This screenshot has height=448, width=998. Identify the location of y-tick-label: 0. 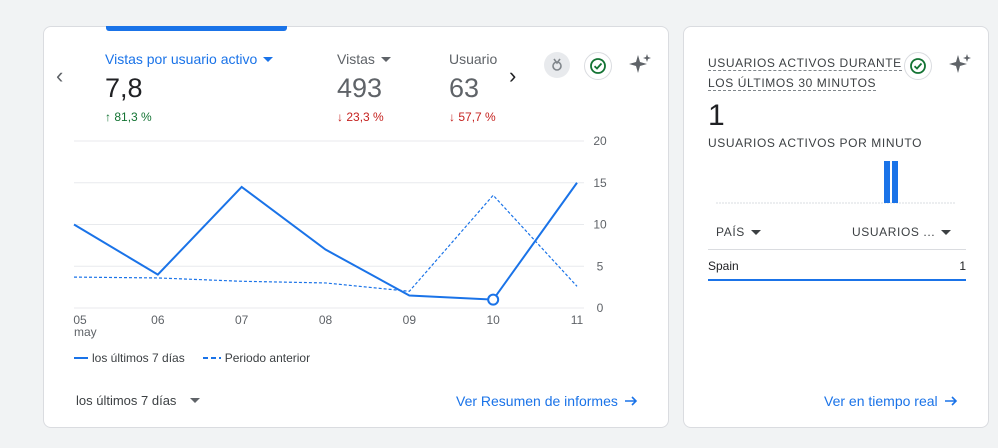
(600, 308).